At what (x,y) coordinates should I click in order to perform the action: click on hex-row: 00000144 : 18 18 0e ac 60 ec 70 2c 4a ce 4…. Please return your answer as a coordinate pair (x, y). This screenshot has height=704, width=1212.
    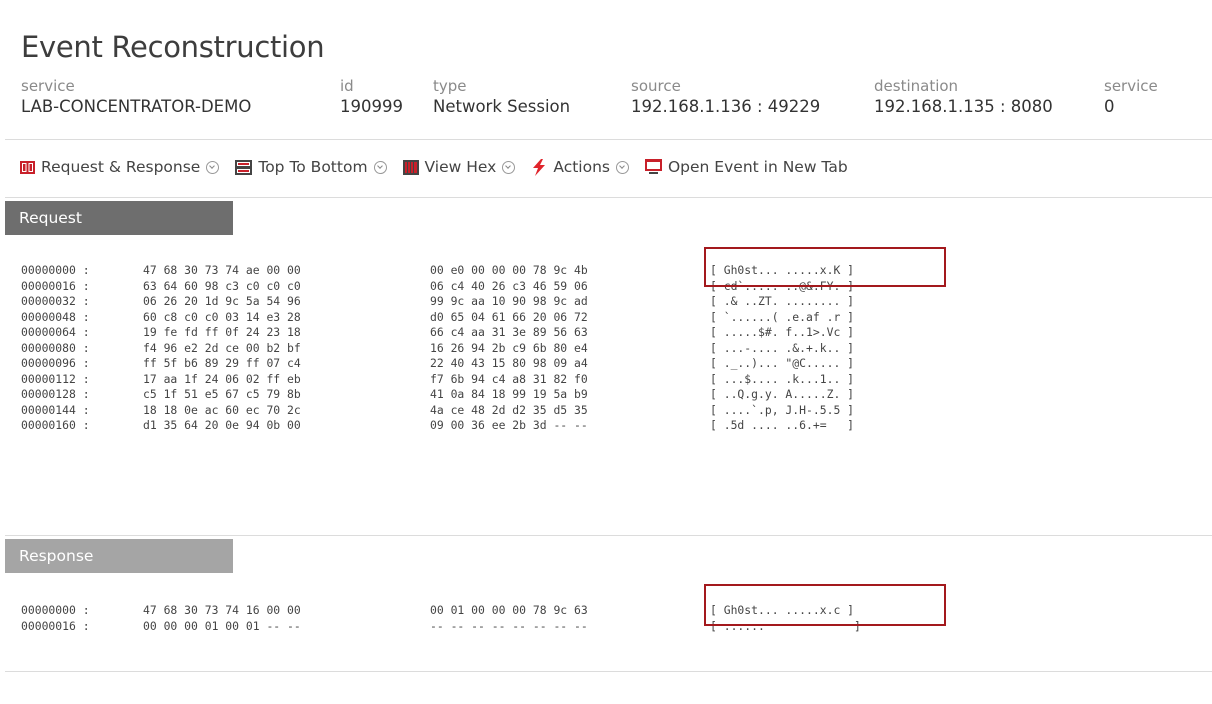
    Looking at the image, I should click on (437, 411).